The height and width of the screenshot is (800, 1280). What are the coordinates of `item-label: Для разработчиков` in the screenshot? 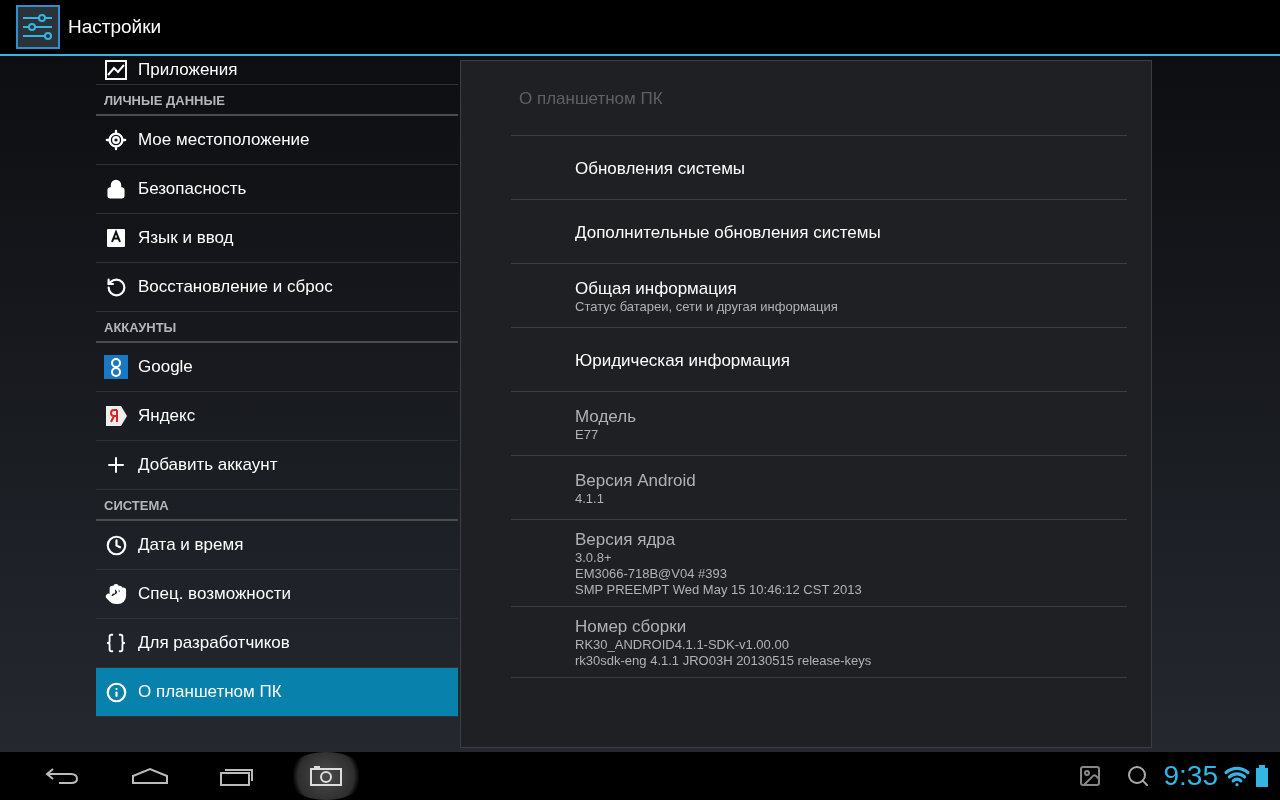 It's located at (214, 643).